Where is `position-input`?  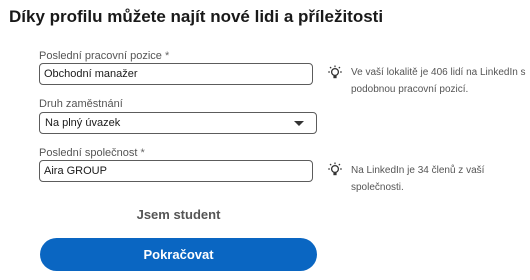
position-input is located at coordinates (176, 74).